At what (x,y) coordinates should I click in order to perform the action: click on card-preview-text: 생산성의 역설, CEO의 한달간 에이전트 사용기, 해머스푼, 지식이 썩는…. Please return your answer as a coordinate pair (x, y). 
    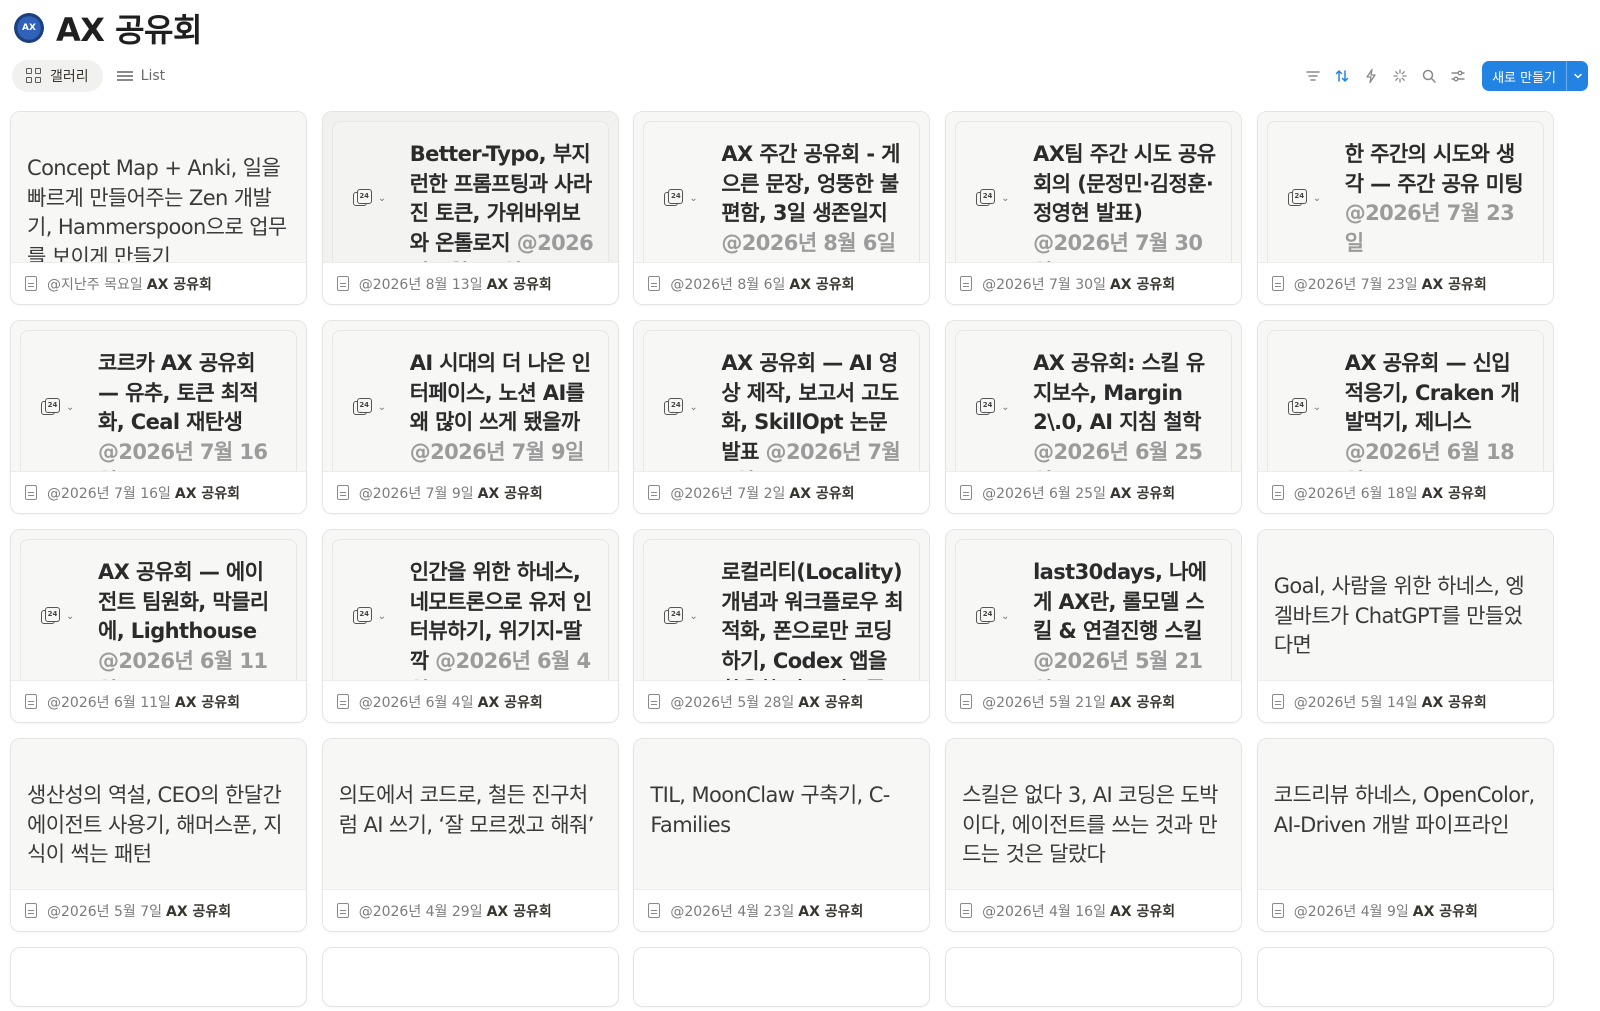
    Looking at the image, I should click on (155, 824).